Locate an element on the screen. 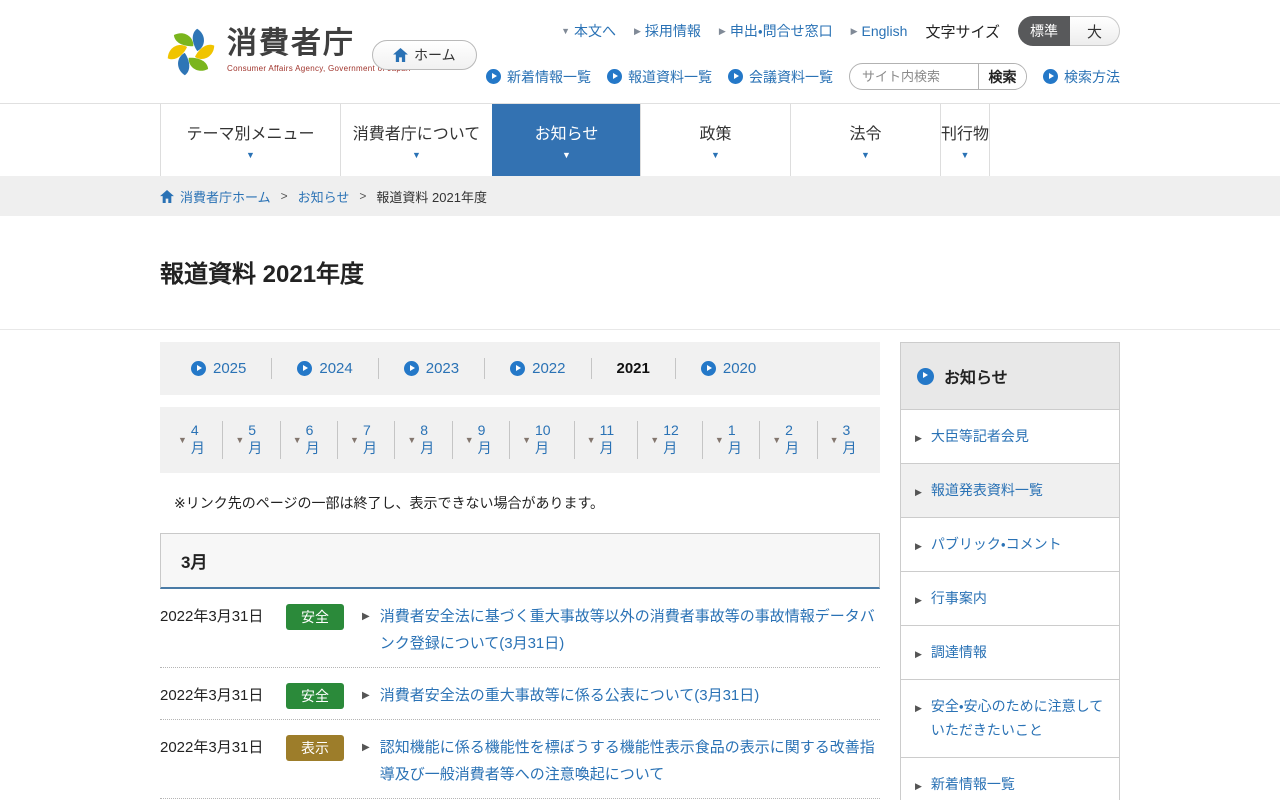 The image size is (1280, 800). sidebar-item: ▶ パブリック・コメント is located at coordinates (1010, 544).